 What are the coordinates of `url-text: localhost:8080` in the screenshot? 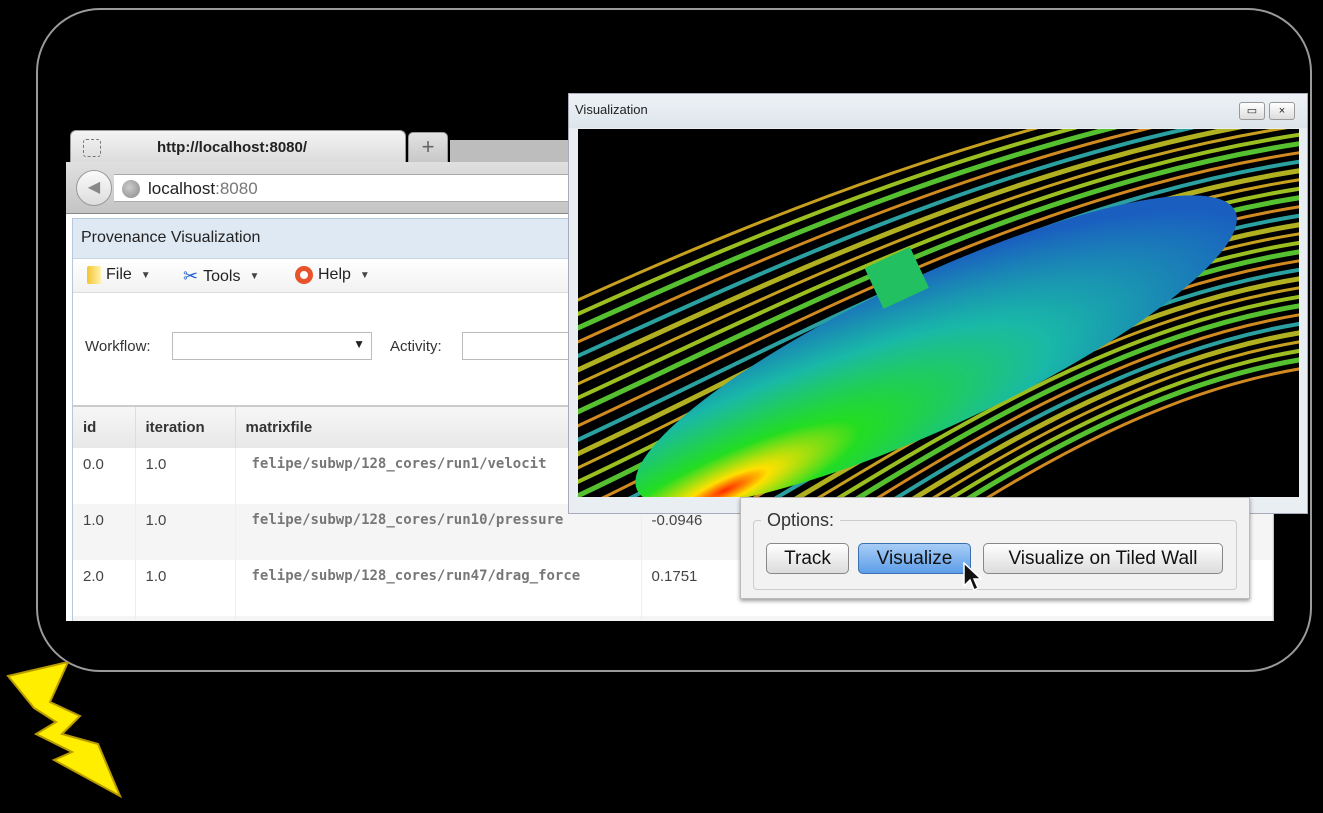 It's located at (203, 189).